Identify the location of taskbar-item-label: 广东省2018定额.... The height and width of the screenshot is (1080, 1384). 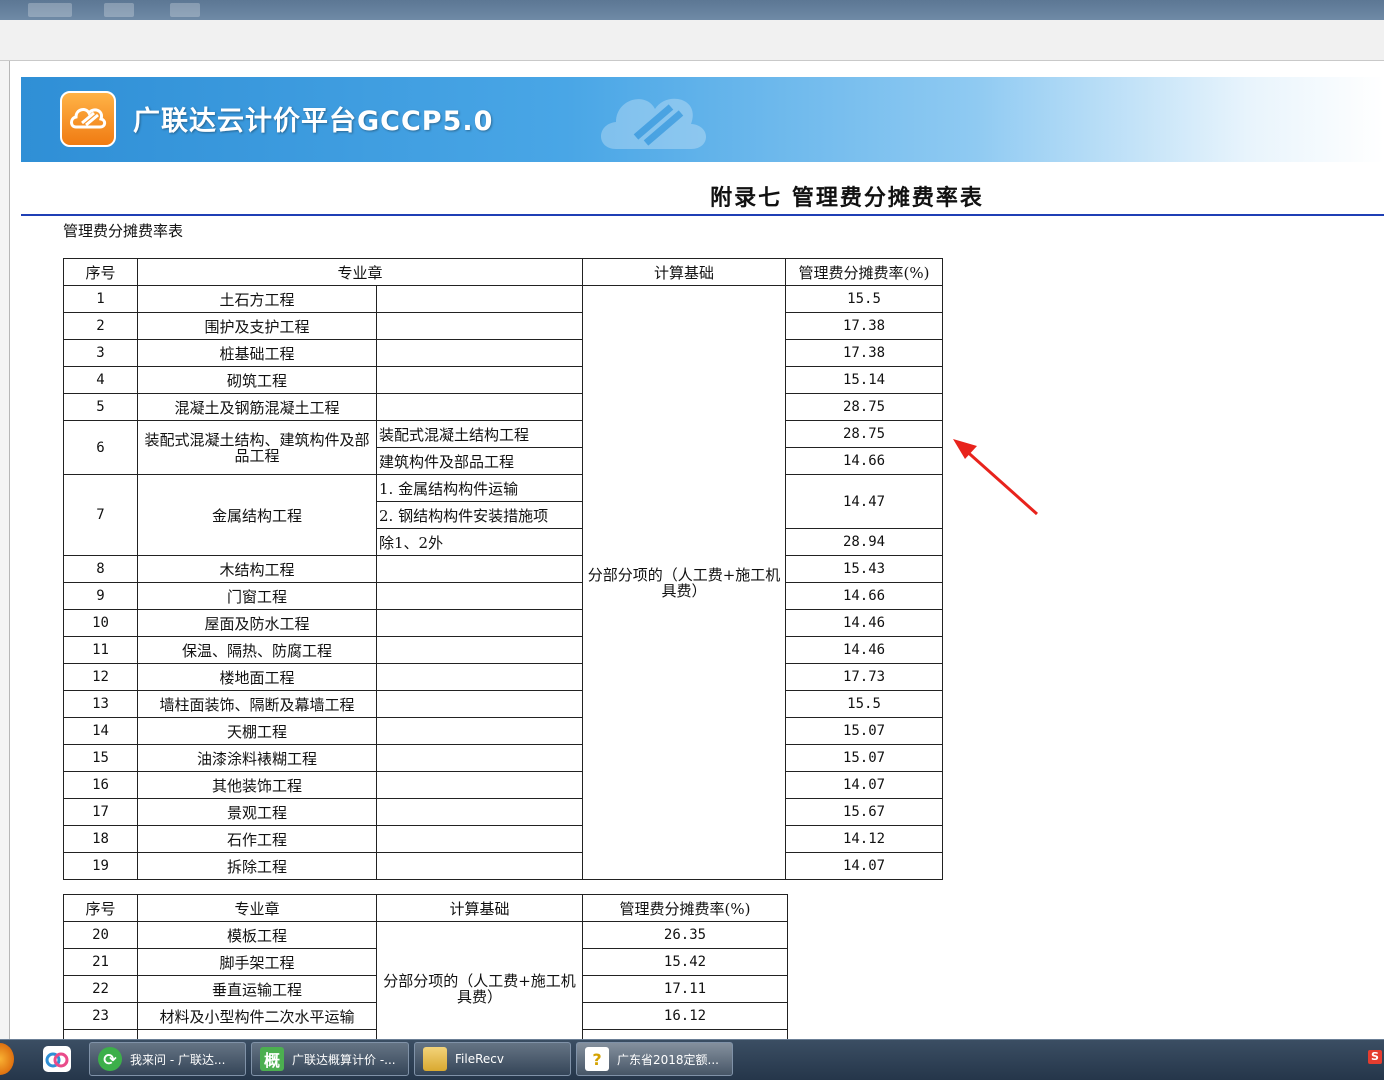
(668, 1059).